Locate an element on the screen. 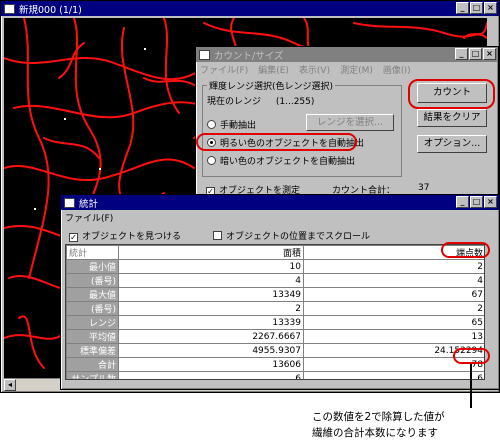  end-points-value: 67 is located at coordinates (393, 294).